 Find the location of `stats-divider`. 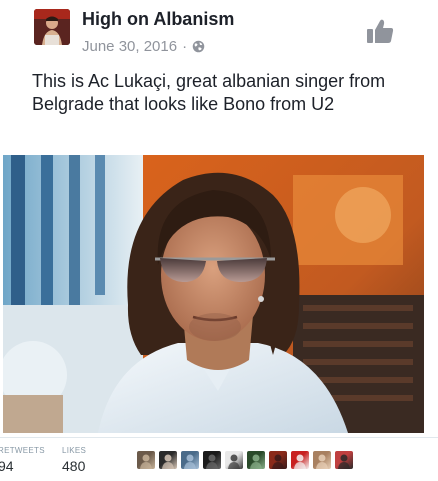

stats-divider is located at coordinates (219, 437).